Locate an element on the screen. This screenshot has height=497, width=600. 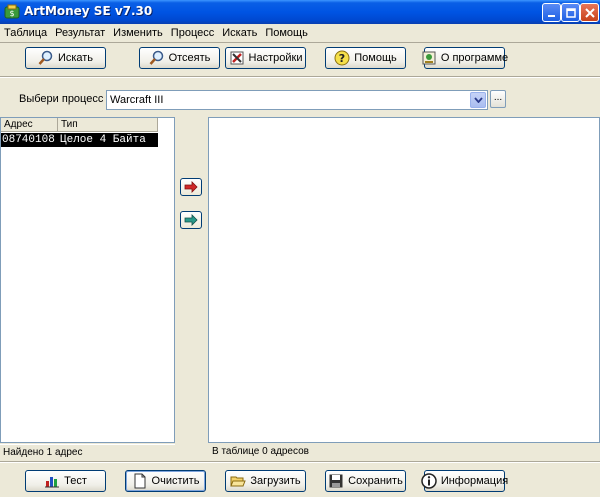
question-icon: ? is located at coordinates (342, 58).